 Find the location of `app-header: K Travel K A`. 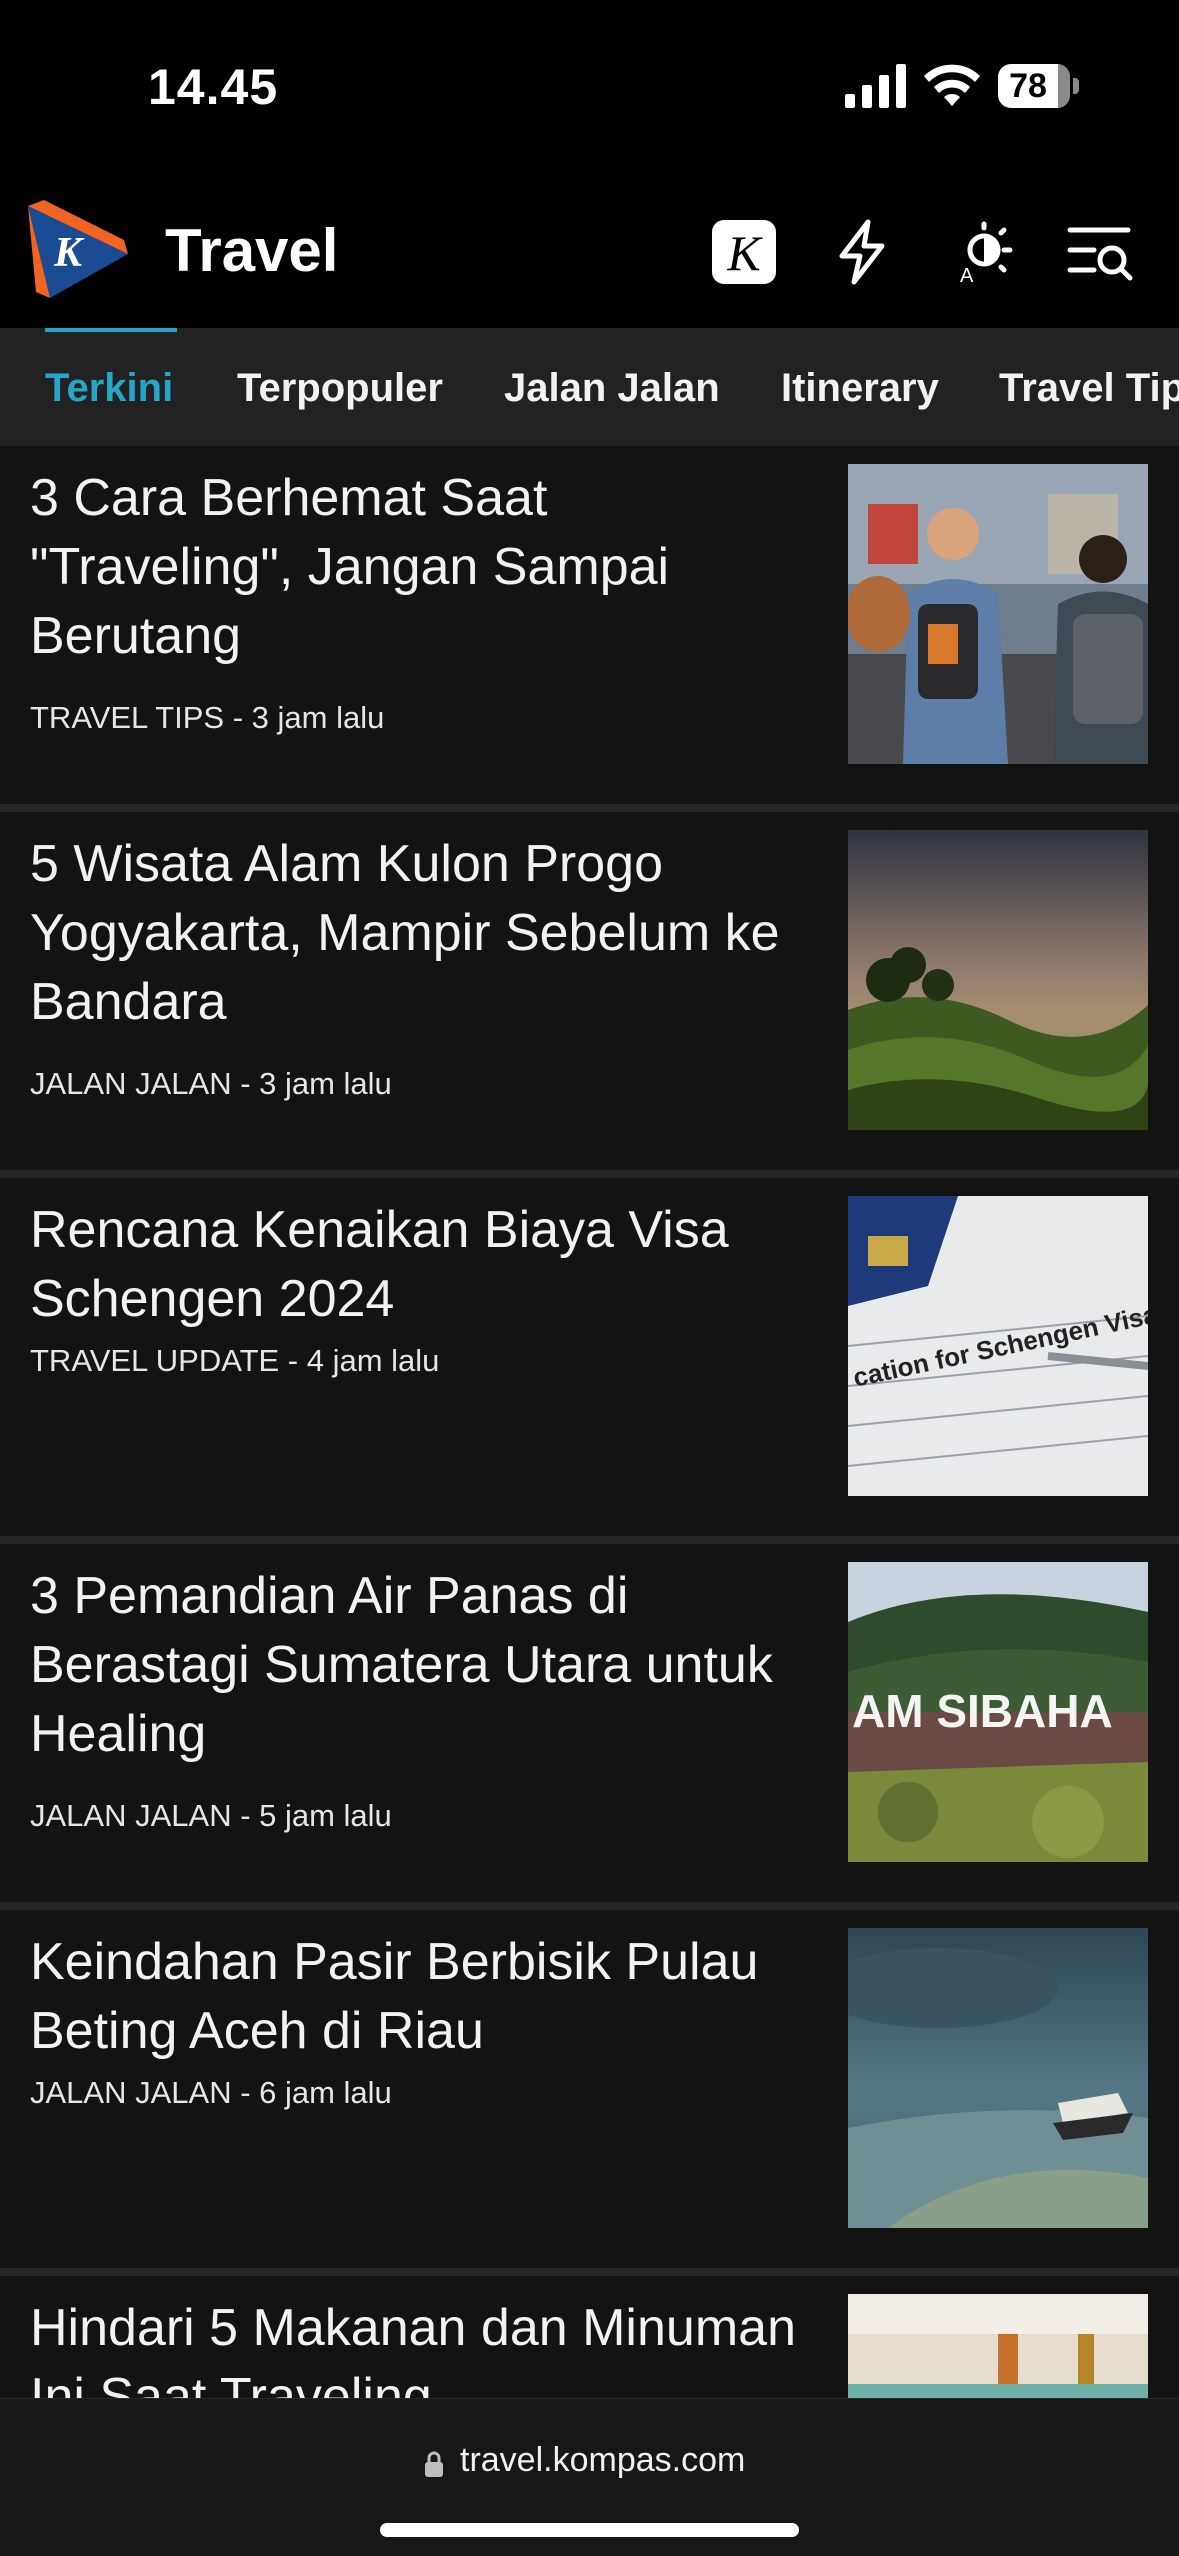

app-header: K Travel K A is located at coordinates (589, 254).